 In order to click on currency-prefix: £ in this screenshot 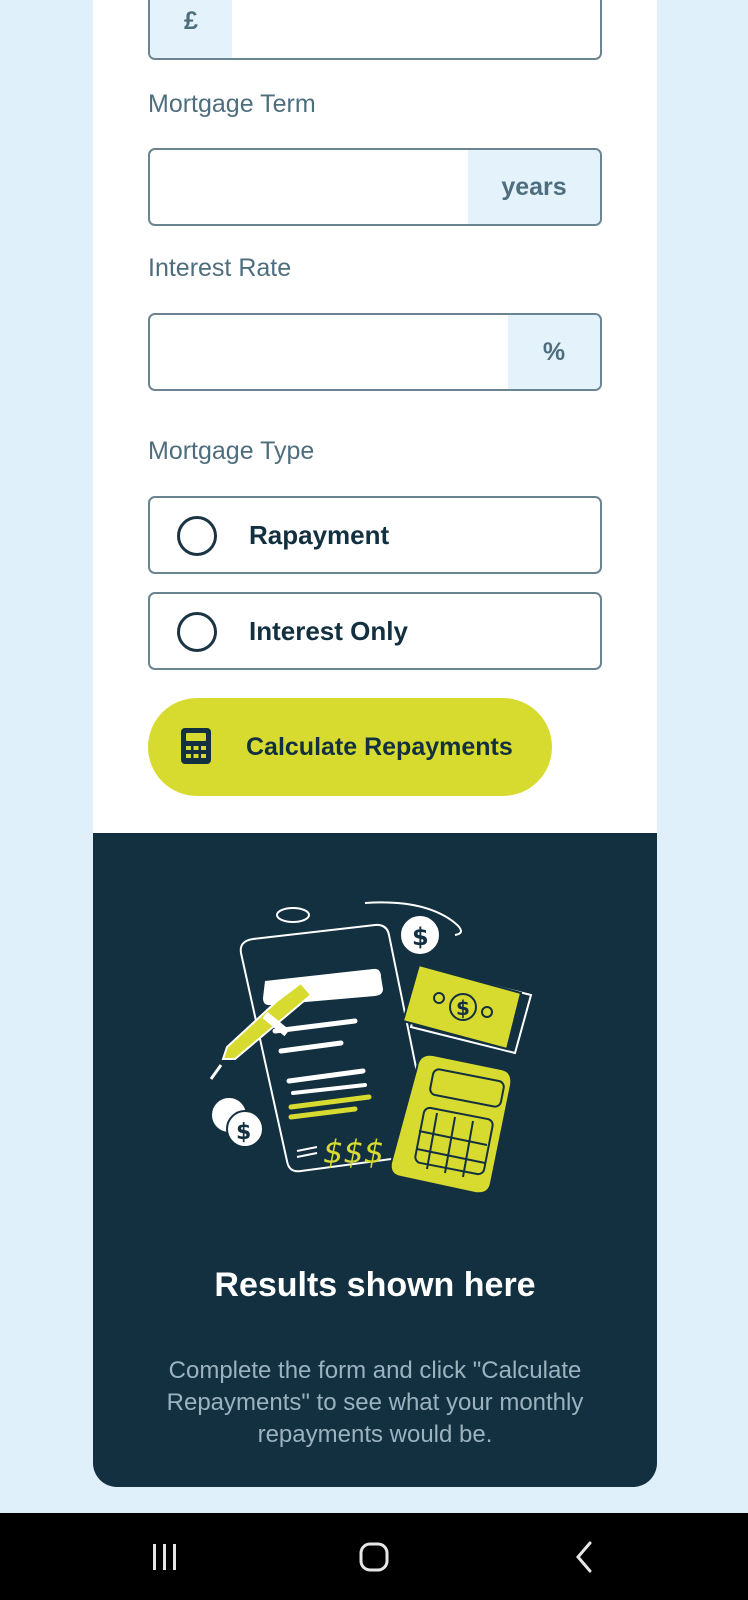, I will do `click(191, 29)`.